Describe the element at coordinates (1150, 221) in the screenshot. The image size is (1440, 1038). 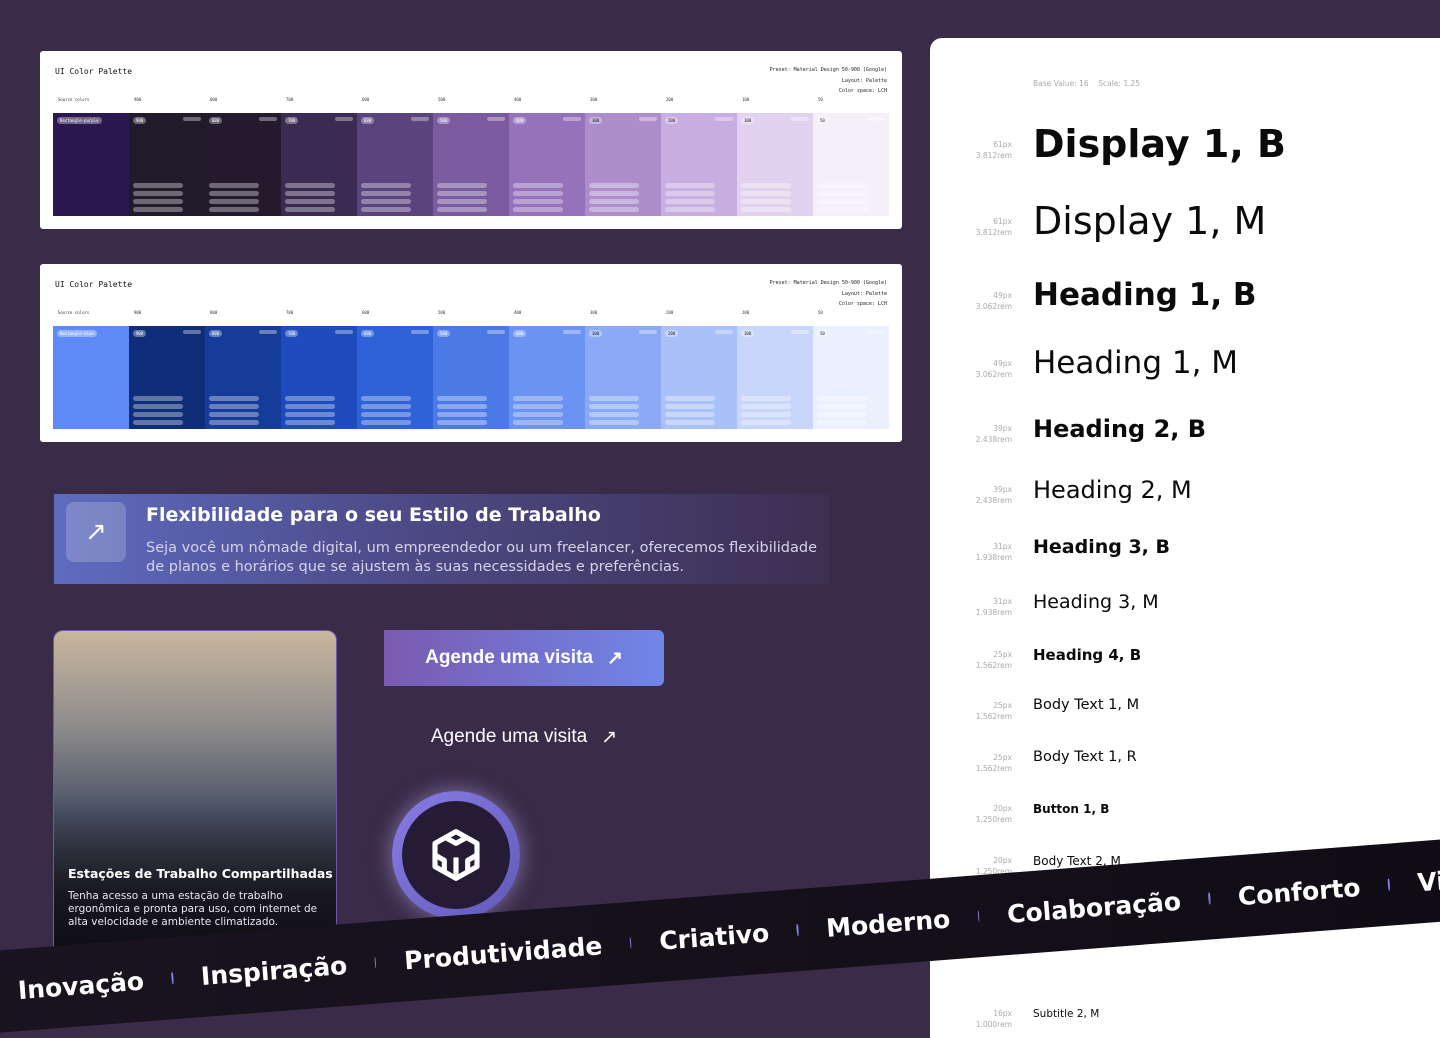
I see `type-sample: Display 1, M` at that location.